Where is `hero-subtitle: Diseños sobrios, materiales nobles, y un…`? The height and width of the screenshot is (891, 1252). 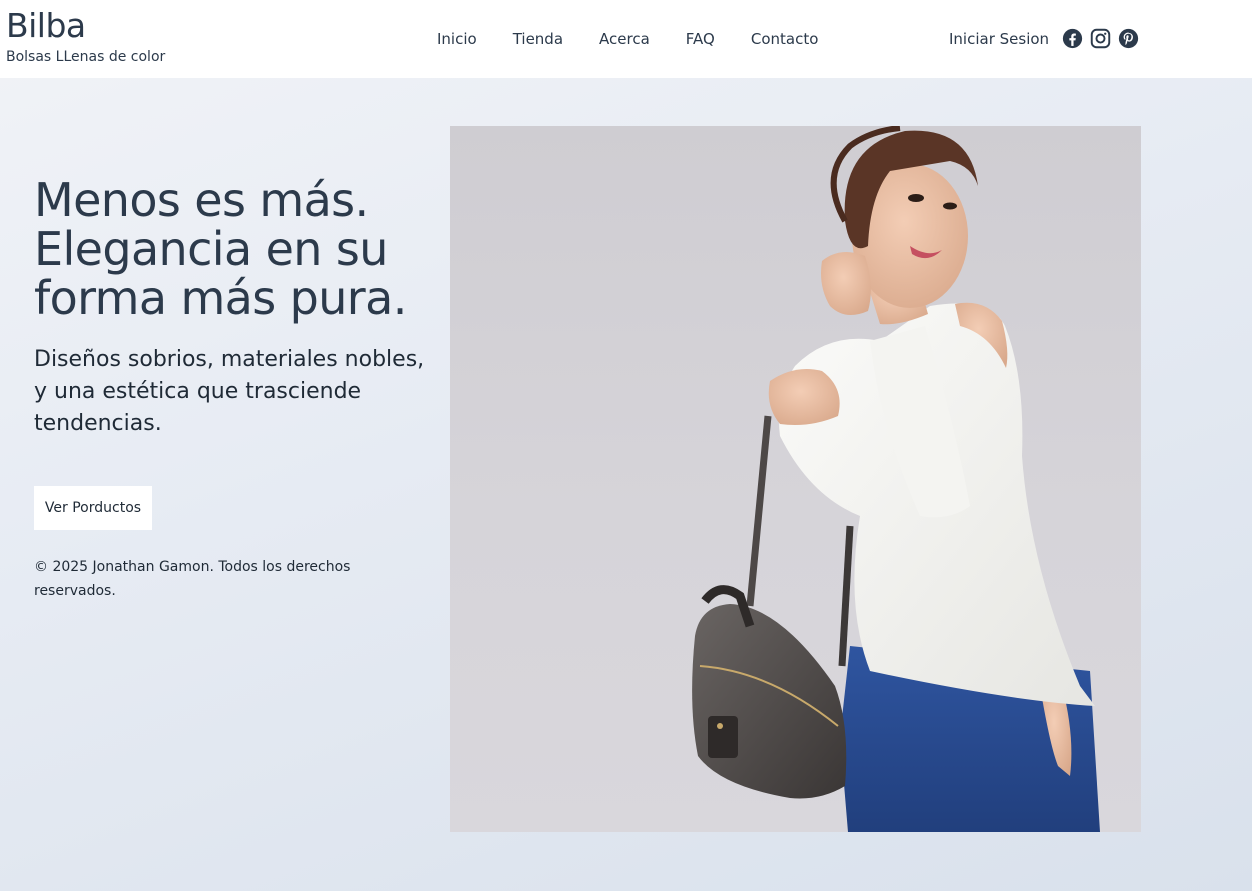
hero-subtitle: Diseños sobrios, materiales nobles, y un… is located at coordinates (229, 391).